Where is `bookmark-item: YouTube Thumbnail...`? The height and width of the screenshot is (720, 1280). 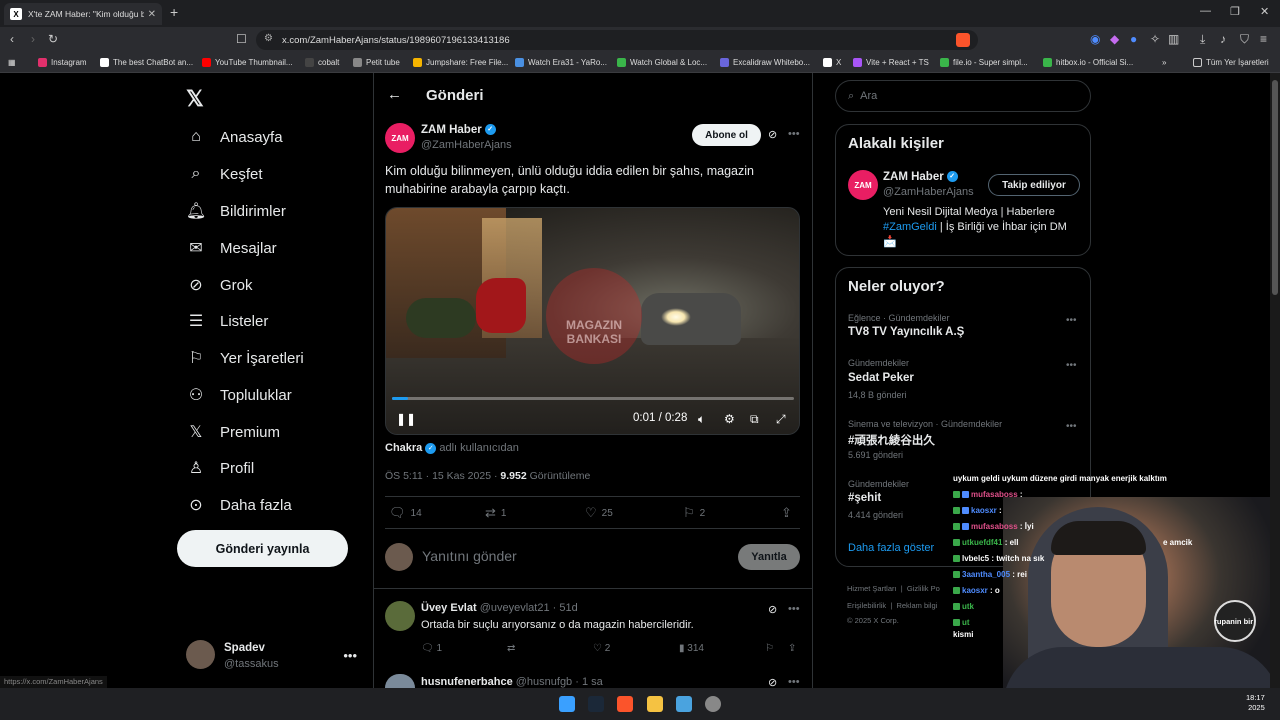
bookmark-item: YouTube Thumbnail... is located at coordinates (247, 62).